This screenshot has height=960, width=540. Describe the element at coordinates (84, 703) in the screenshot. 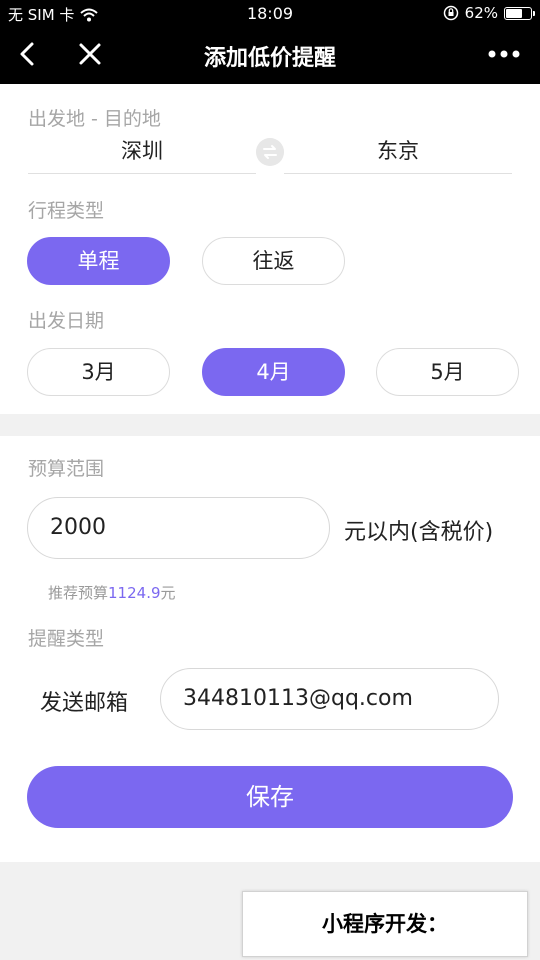

I see `reminder-method-label: 发送邮箱` at that location.